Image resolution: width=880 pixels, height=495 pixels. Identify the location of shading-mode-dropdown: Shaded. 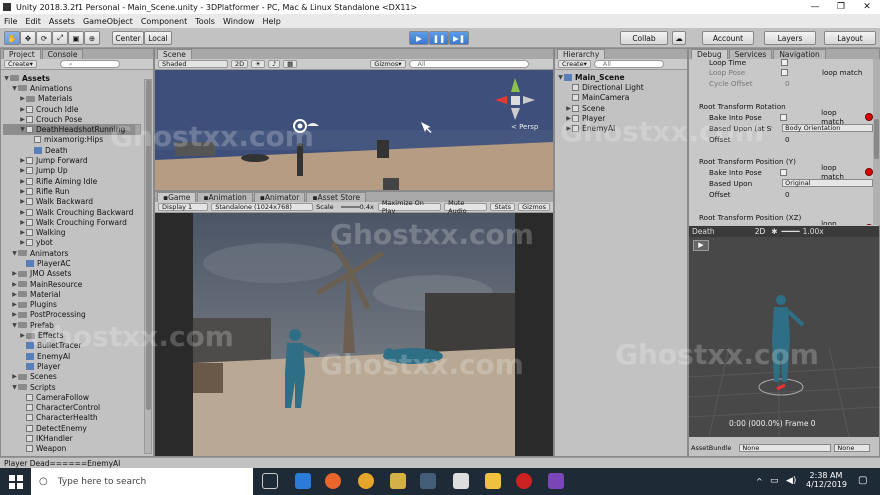
(193, 64).